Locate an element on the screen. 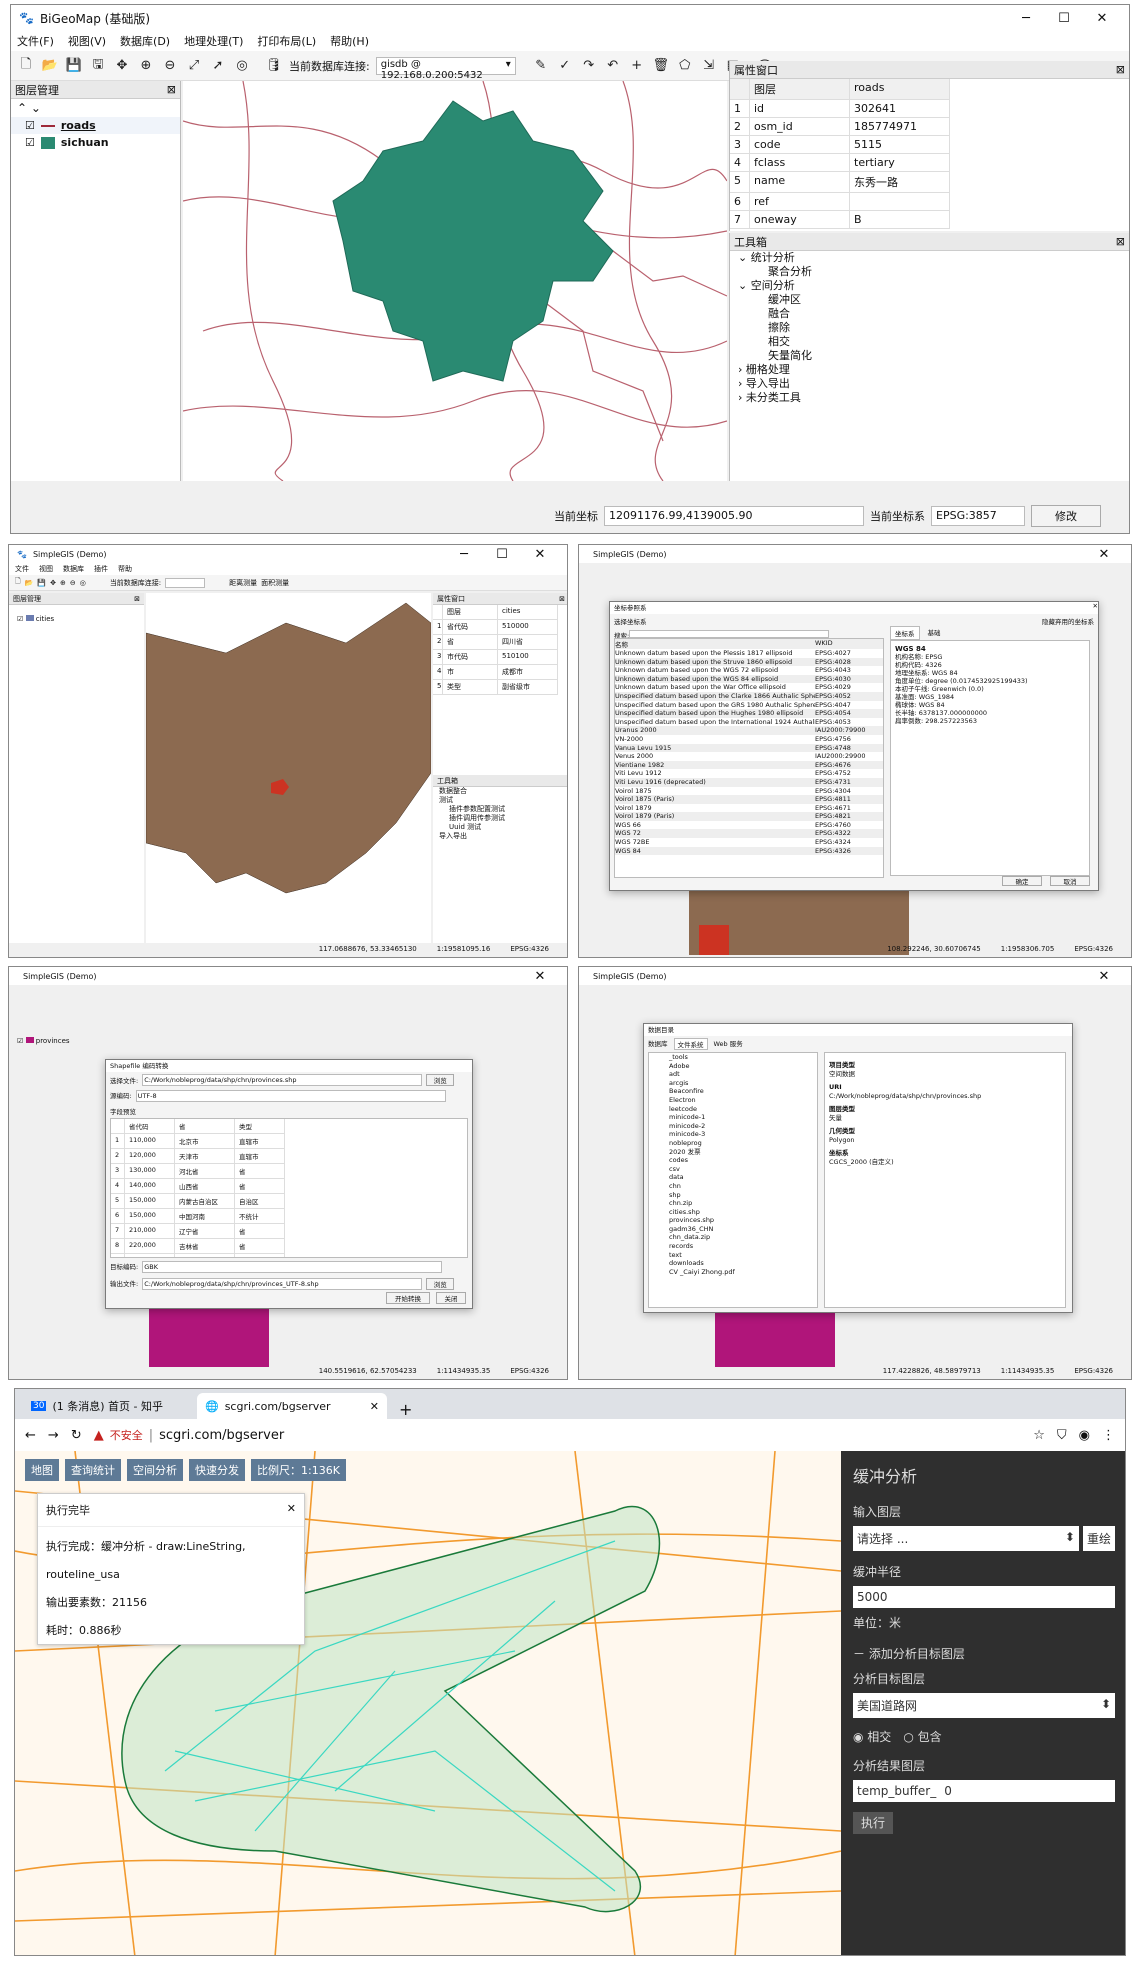  tree-item: leetcode is located at coordinates (743, 1109).